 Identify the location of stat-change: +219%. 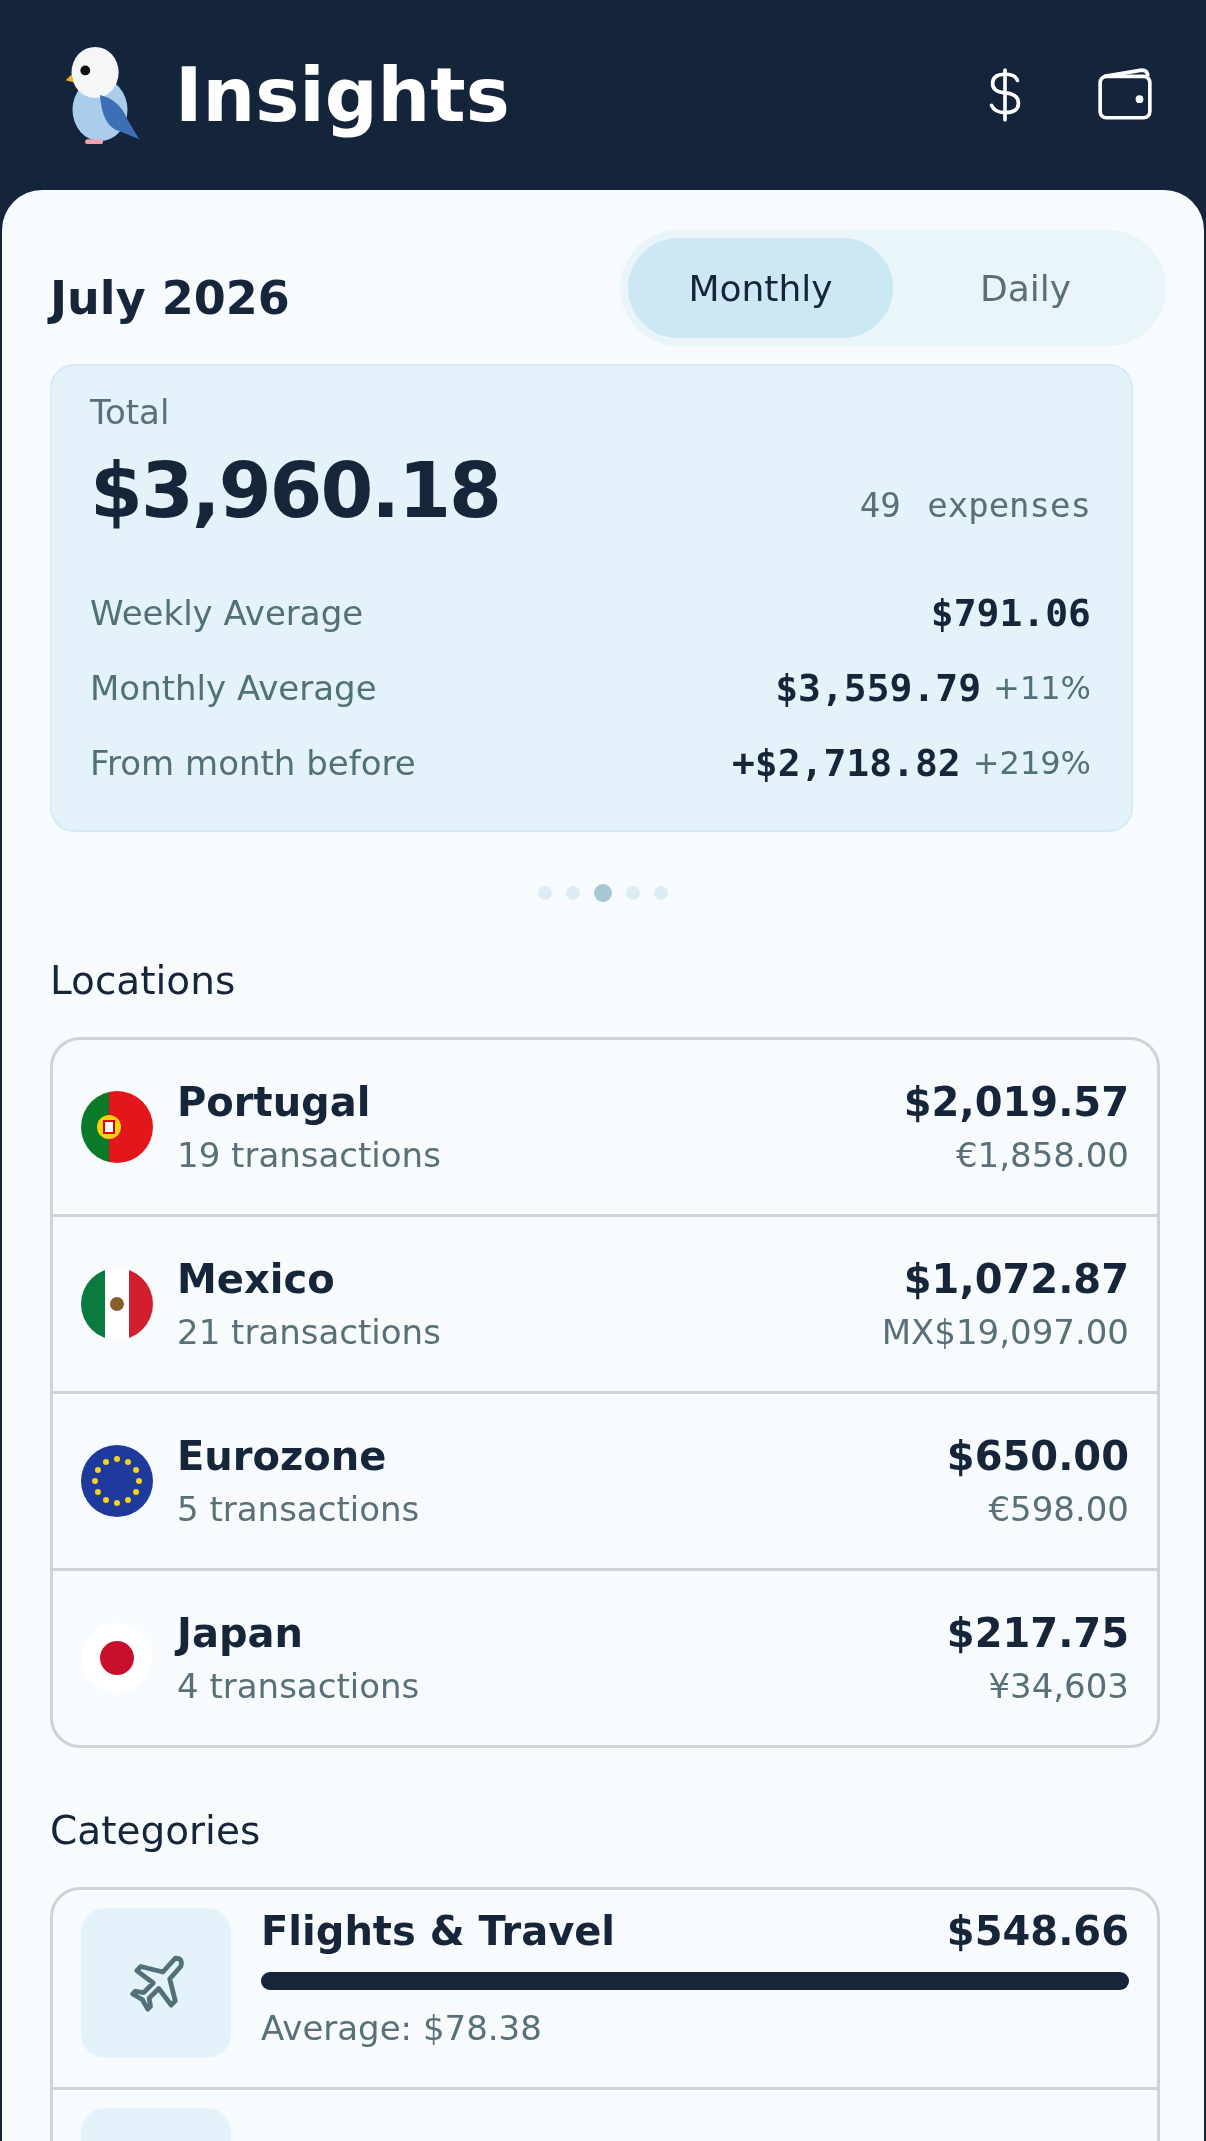
(1031, 762).